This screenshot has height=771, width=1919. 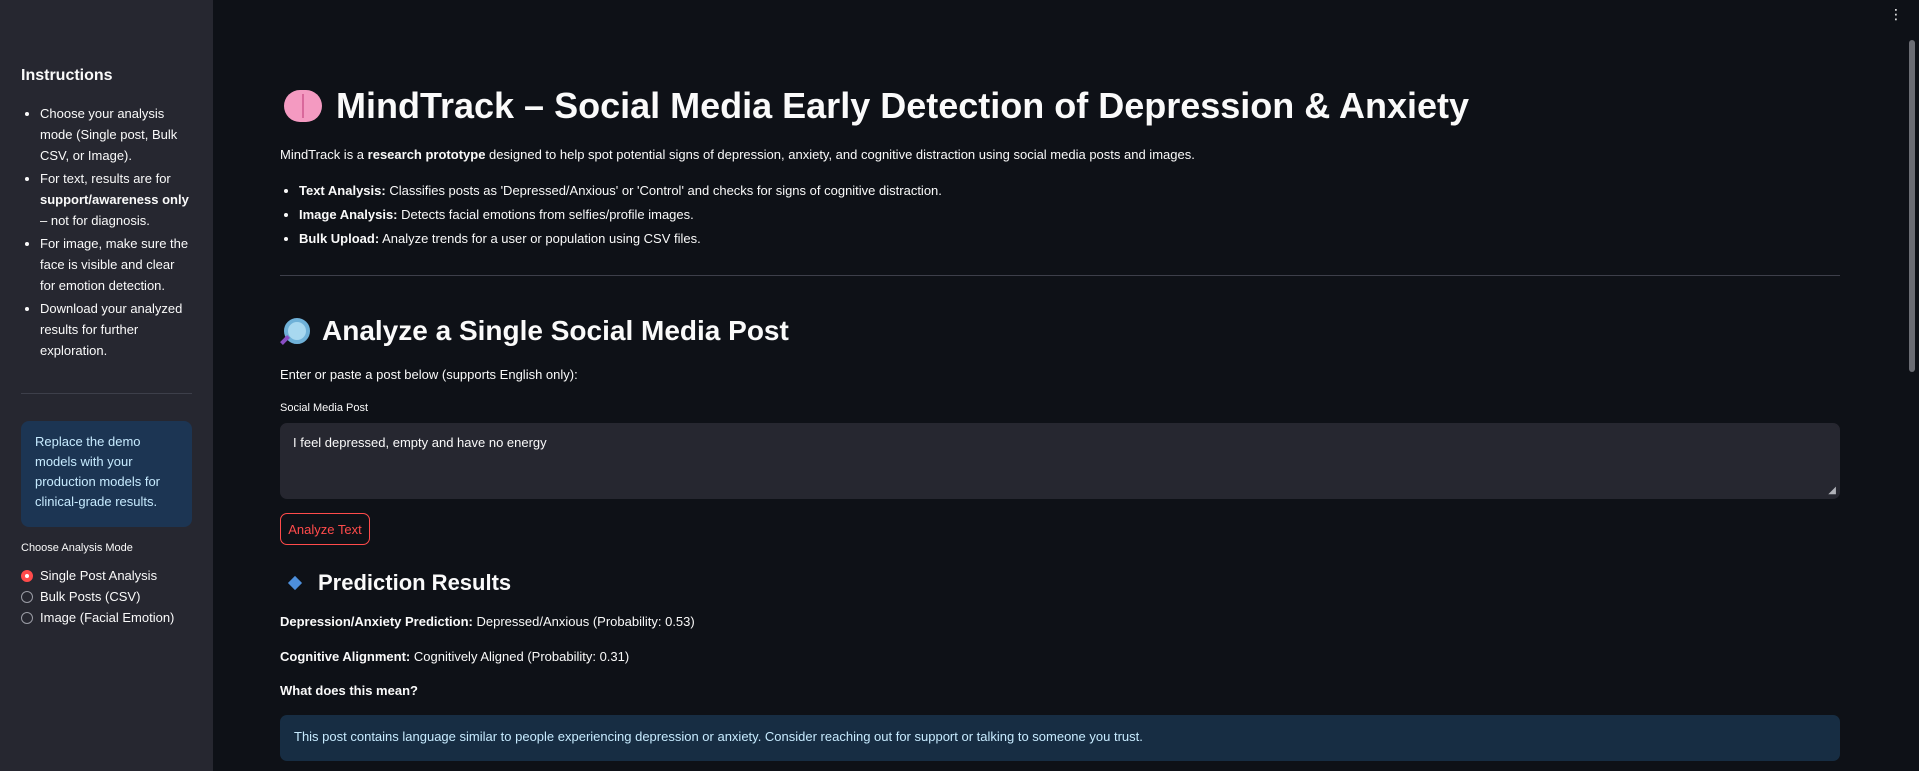 What do you see at coordinates (105, 178) in the screenshot?
I see `instruction-text: For text, results are for` at bounding box center [105, 178].